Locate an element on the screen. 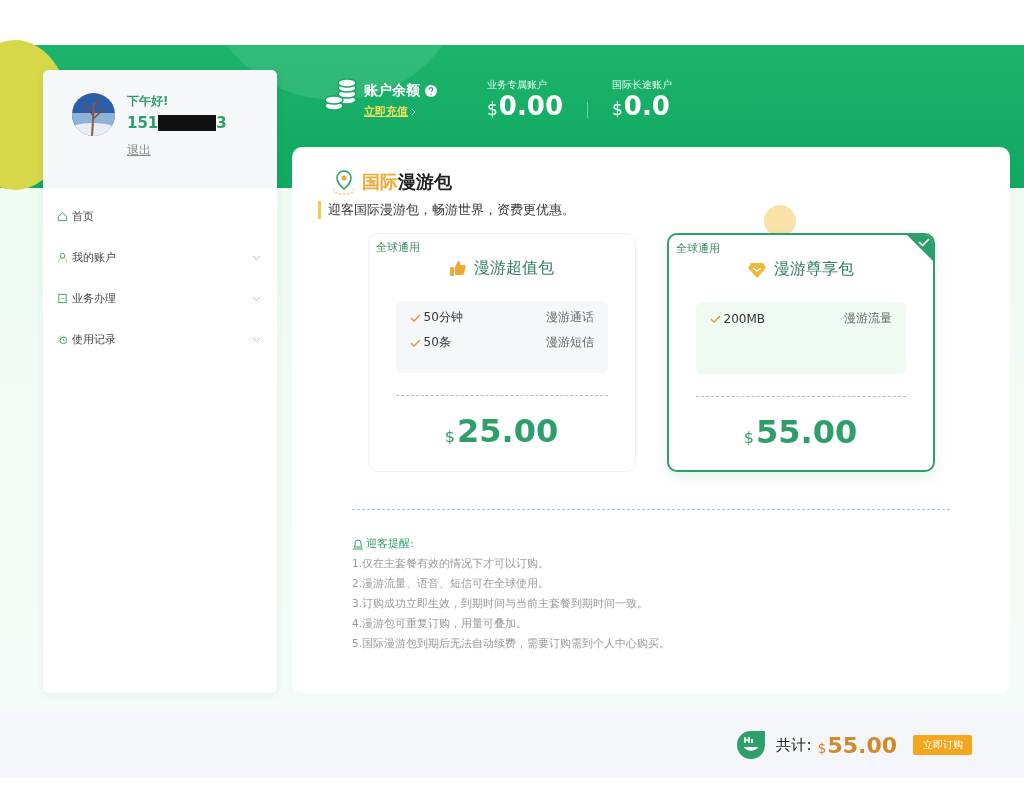  package-card: 全球通用 漫游尊享包 200MB 漫游流量 $55.00 is located at coordinates (800, 352).